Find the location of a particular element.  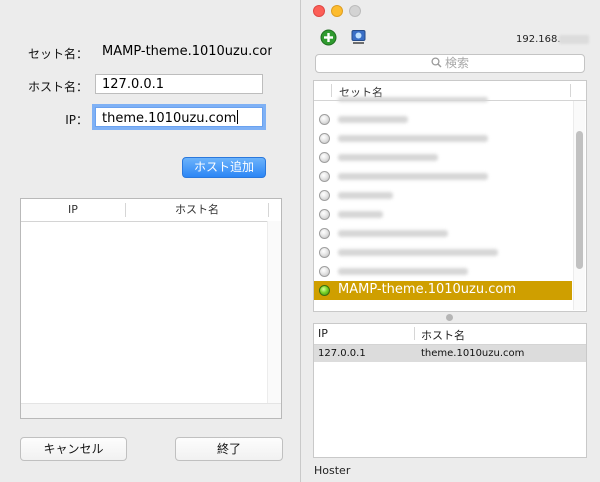

set-name-label: セット名： is located at coordinates (57, 54).